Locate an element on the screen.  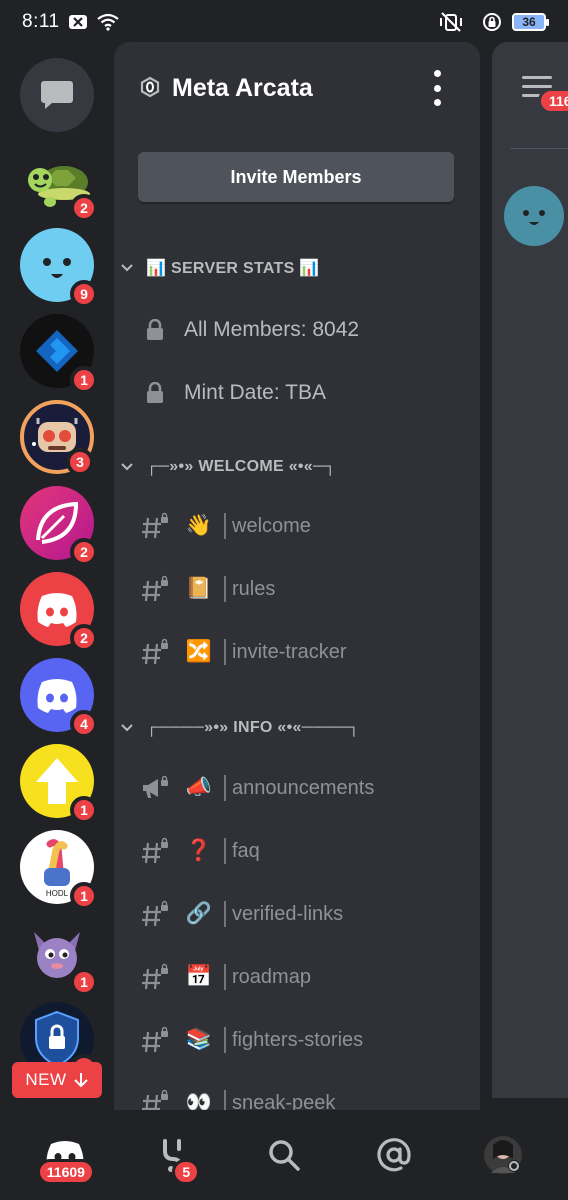
category-server-stats: 📊 SERVER STATS 📊 is located at coordinates (220, 268).